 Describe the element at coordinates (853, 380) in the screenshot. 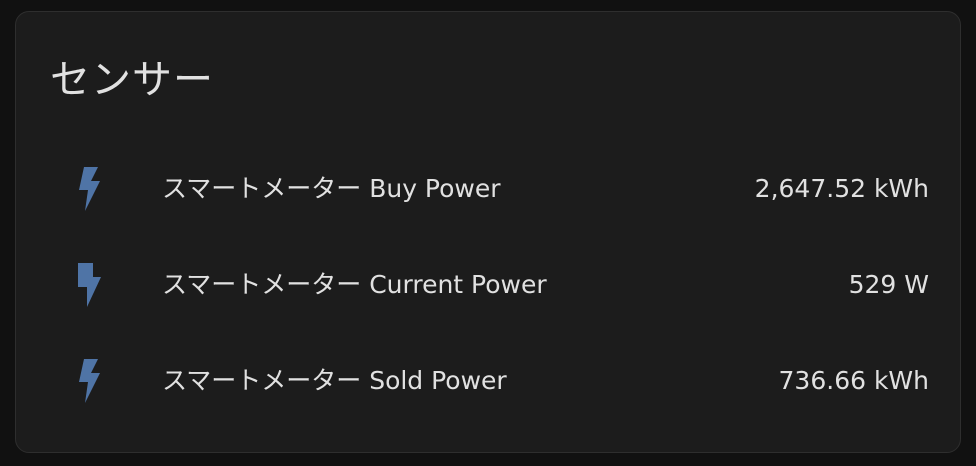

I see `entity-state: 736.66 kWh` at that location.